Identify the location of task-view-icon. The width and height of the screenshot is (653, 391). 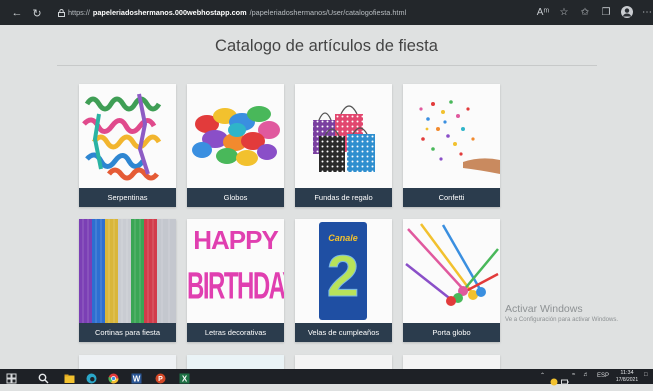
(11, 377).